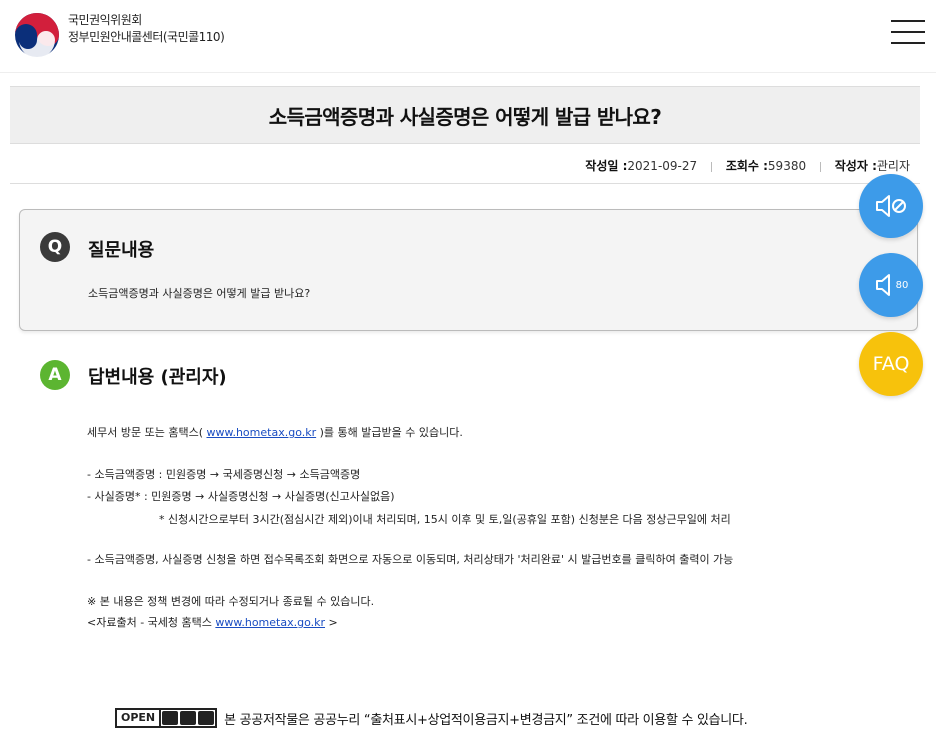 This screenshot has width=936, height=751. Describe the element at coordinates (224, 474) in the screenshot. I see `answer-line-2: - 소득금액증명 : 민원증명 → 국세증명신청 → 소득금액증명` at that location.